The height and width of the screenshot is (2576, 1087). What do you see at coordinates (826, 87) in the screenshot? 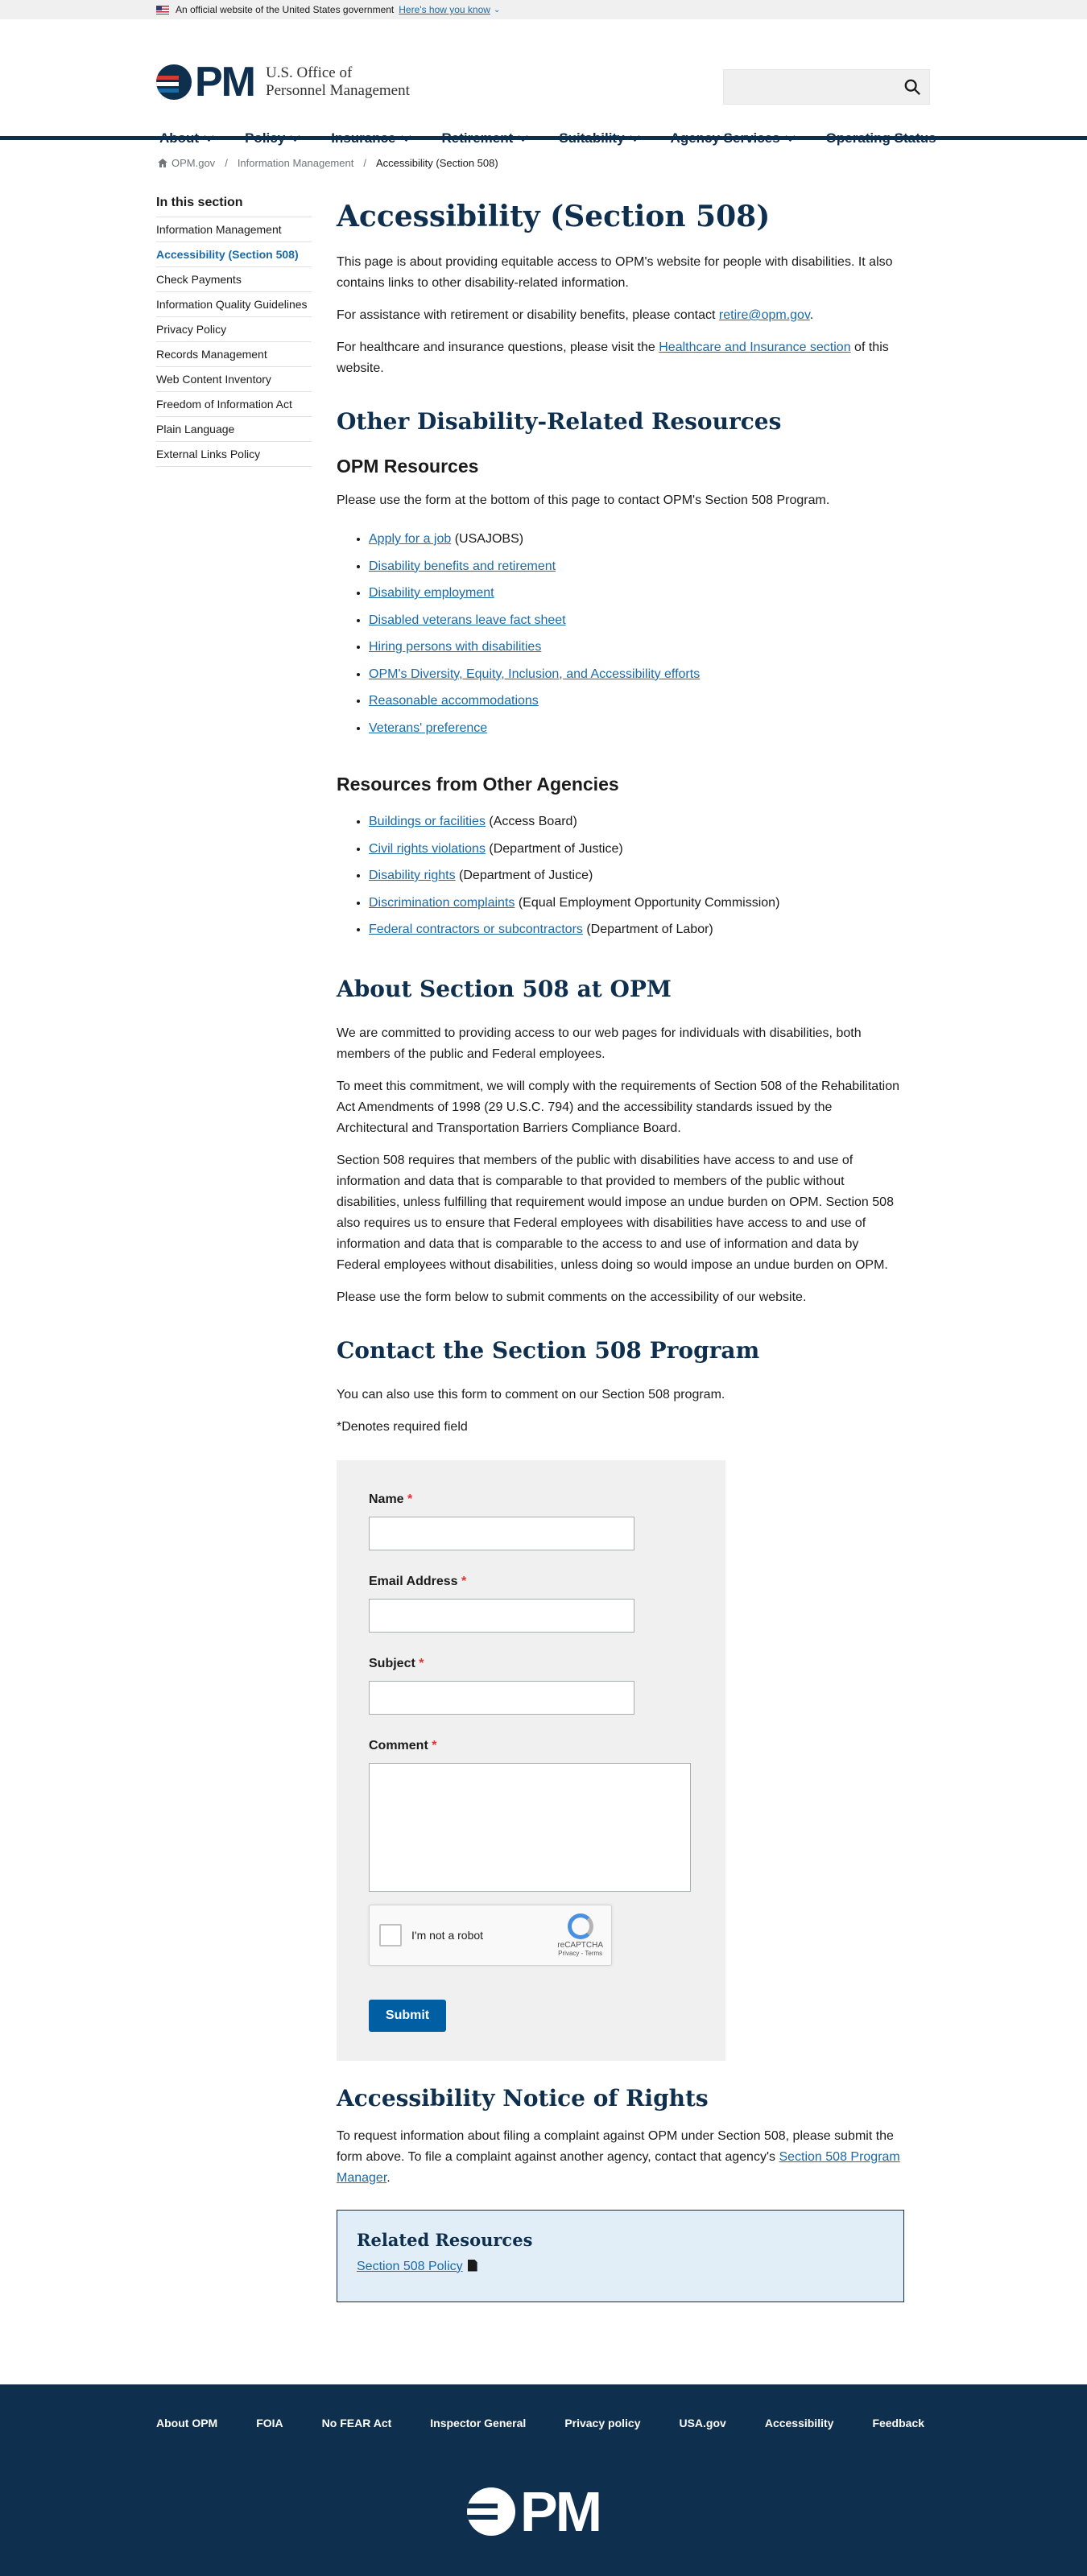
I see `search-input` at bounding box center [826, 87].